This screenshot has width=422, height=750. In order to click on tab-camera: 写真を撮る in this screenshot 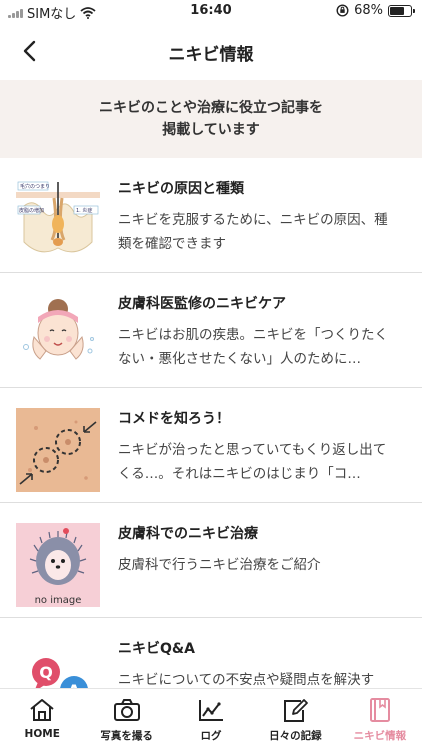, I will do `click(126, 719)`.